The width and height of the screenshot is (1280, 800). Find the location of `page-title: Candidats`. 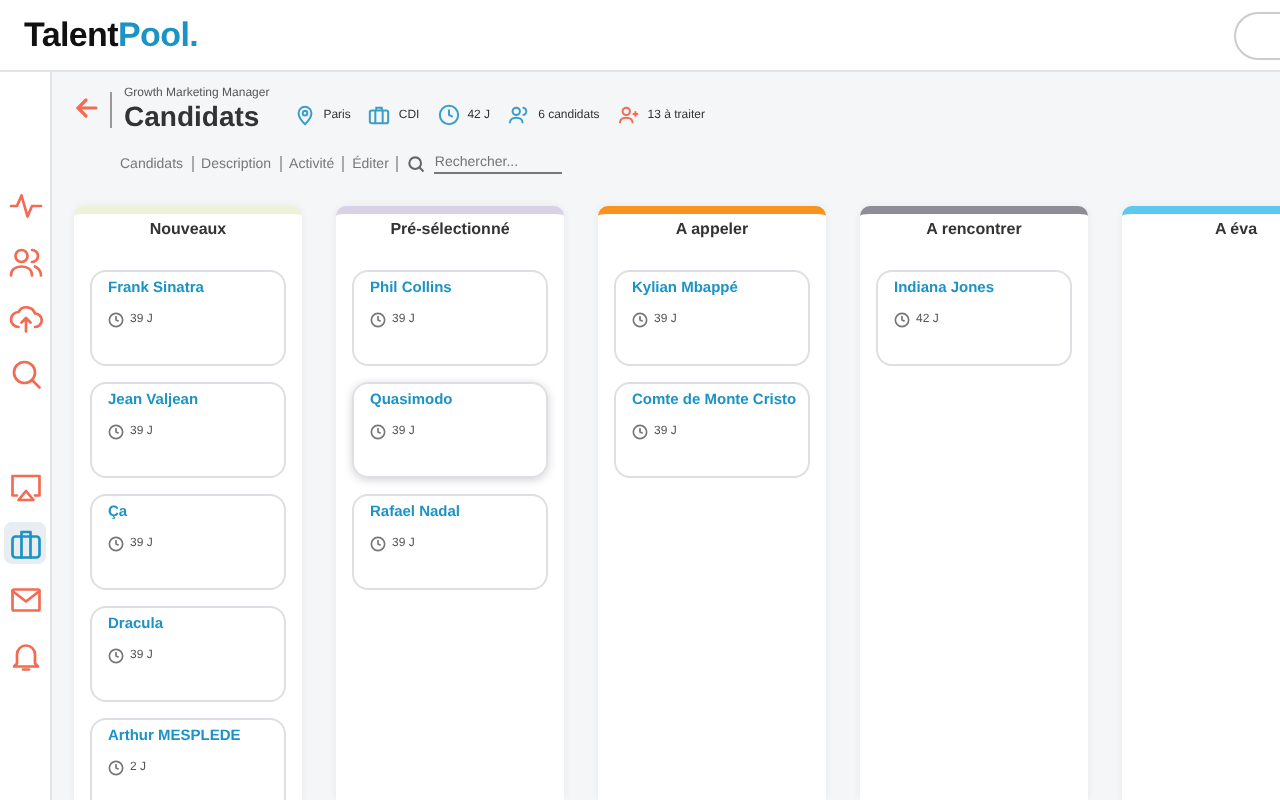

page-title: Candidats is located at coordinates (193, 116).